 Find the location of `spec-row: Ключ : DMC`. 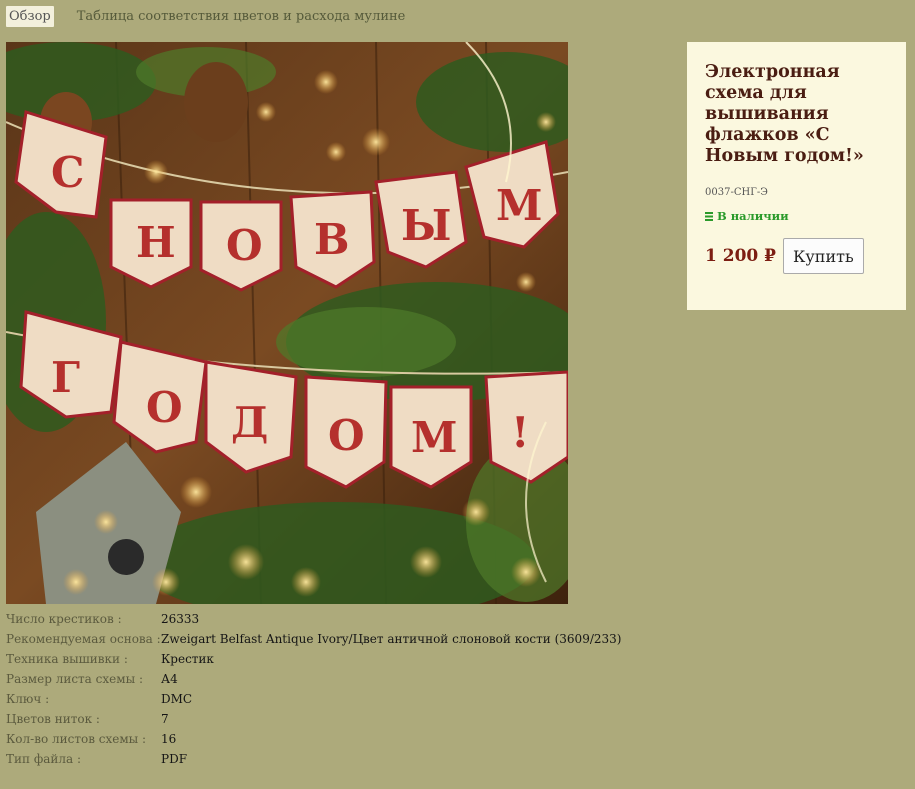

spec-row: Ключ : DMC is located at coordinates (313, 700).